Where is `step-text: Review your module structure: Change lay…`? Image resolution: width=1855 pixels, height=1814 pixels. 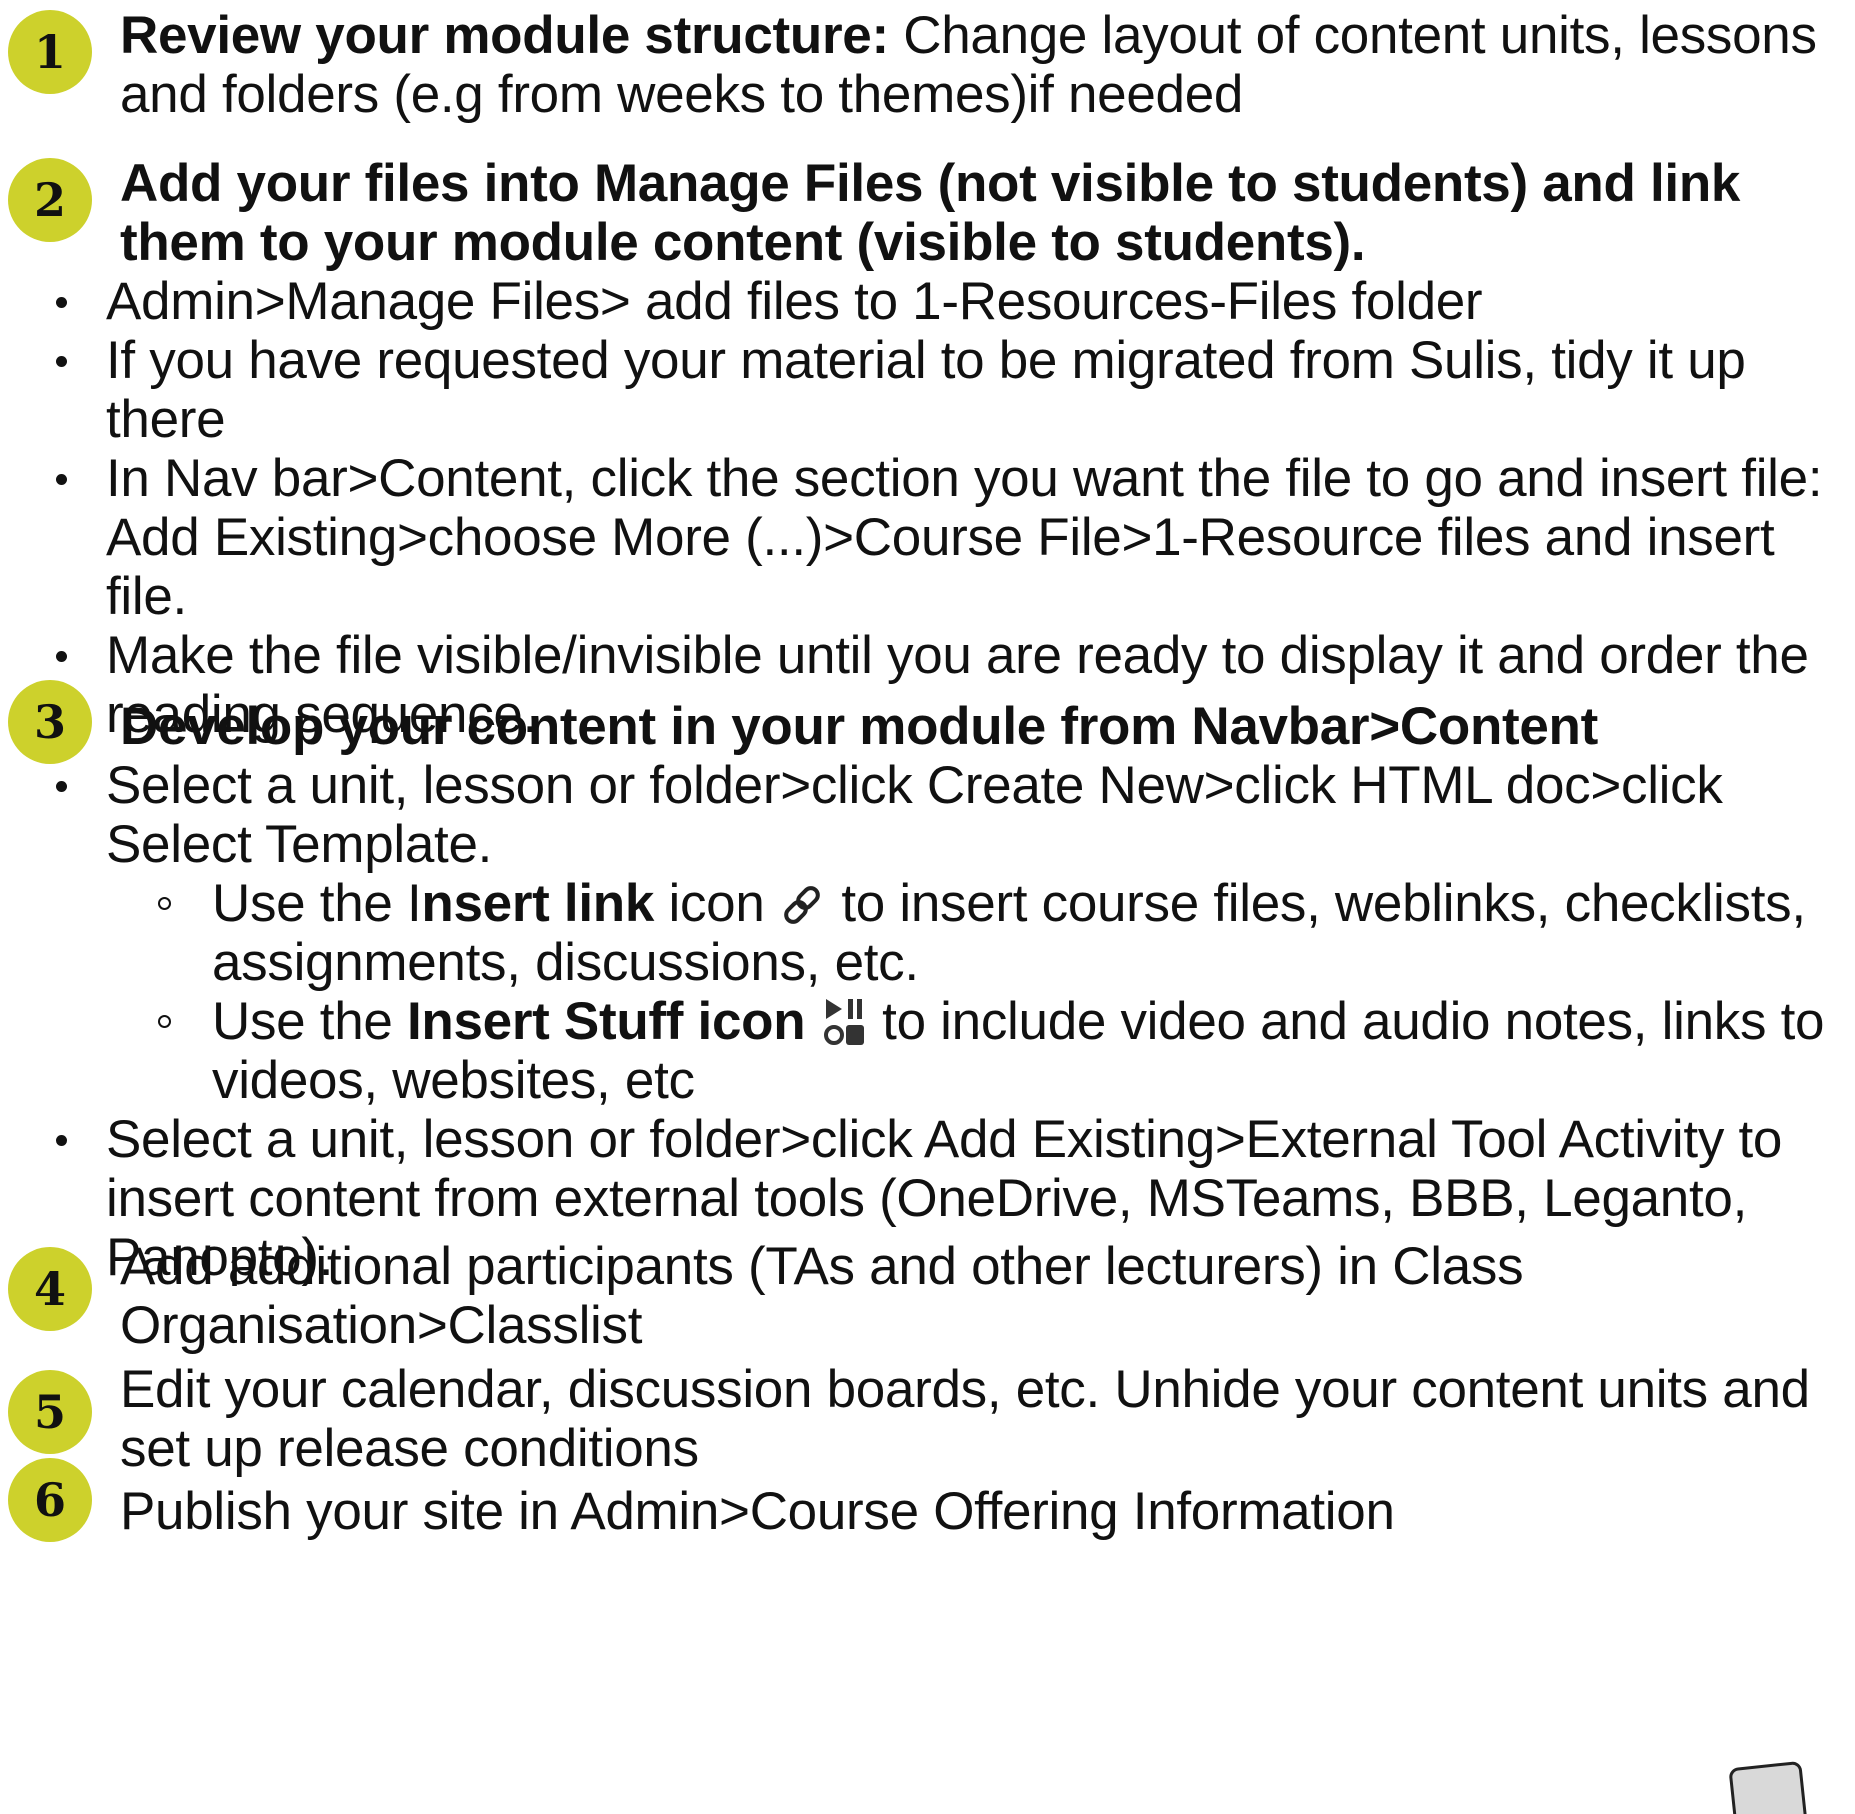
step-text: Review your module structure: Change lay… is located at coordinates (977, 65).